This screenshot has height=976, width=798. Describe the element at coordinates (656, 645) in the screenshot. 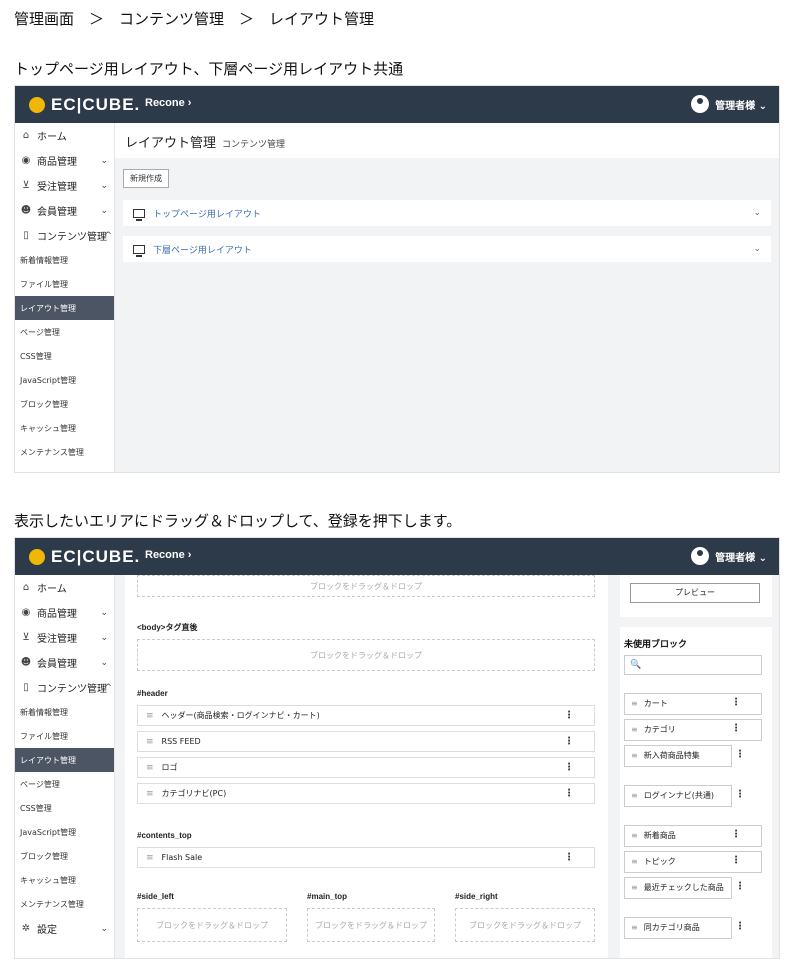

I see `unused-blocks-title: 未使用ブロック` at that location.